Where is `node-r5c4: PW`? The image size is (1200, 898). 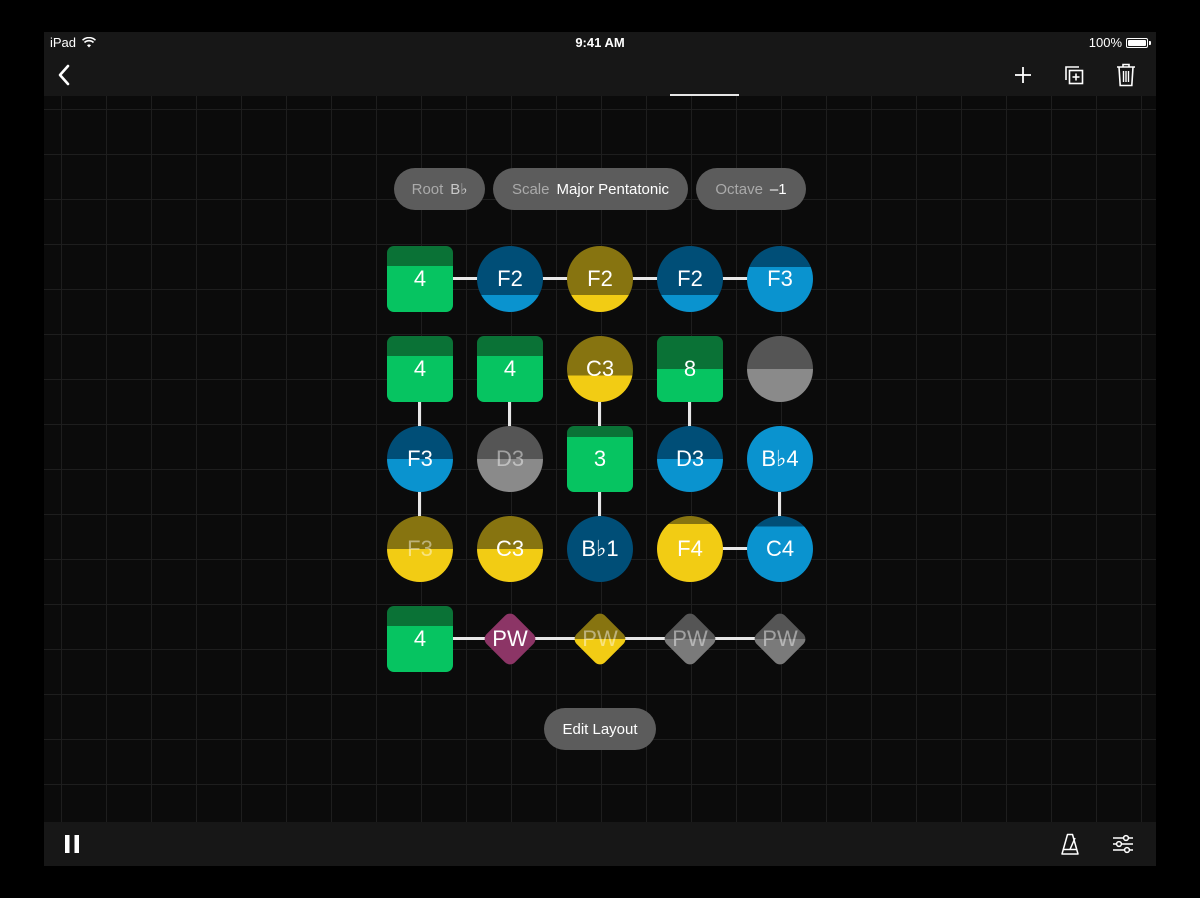 node-r5c4: PW is located at coordinates (690, 639).